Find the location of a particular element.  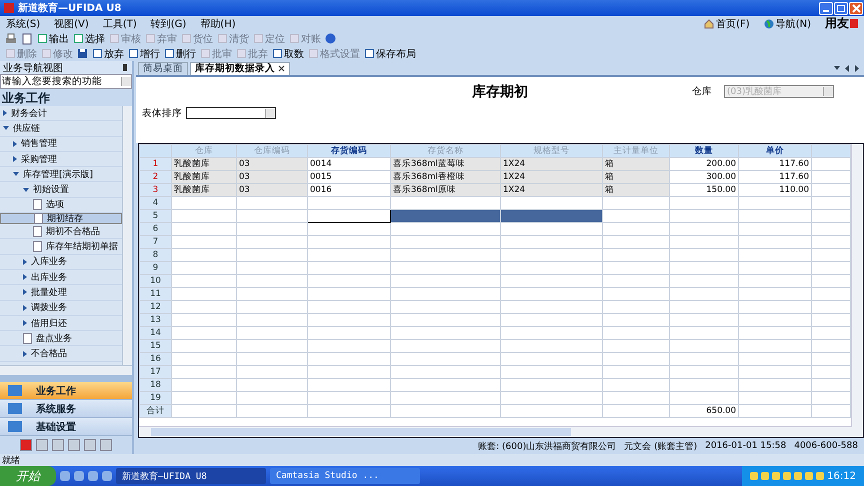

taskbar-button: 新道教育—UFIDA U8 is located at coordinates (191, 476).